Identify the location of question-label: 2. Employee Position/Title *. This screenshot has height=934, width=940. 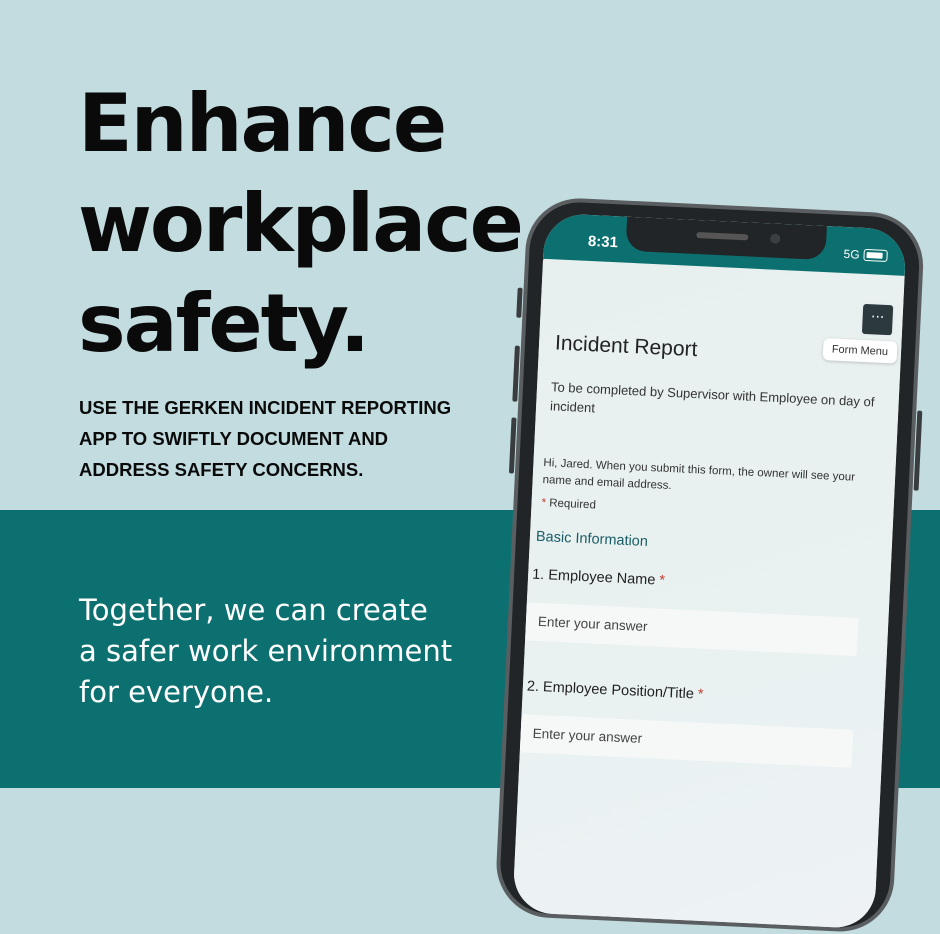
(615, 691).